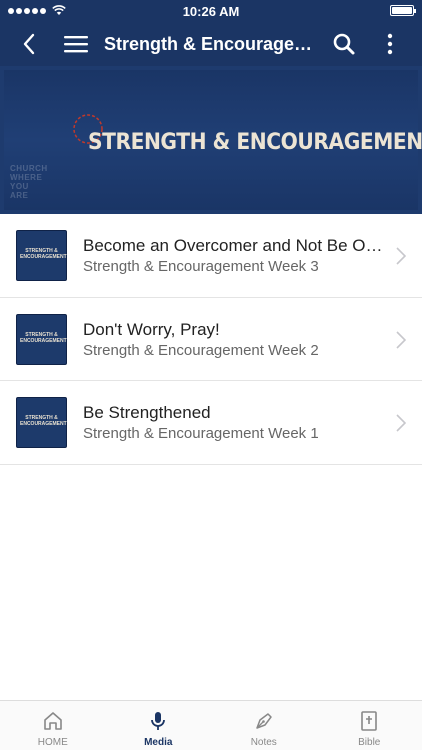 The height and width of the screenshot is (750, 422). What do you see at coordinates (369, 721) in the screenshot?
I see `bible-icon` at bounding box center [369, 721].